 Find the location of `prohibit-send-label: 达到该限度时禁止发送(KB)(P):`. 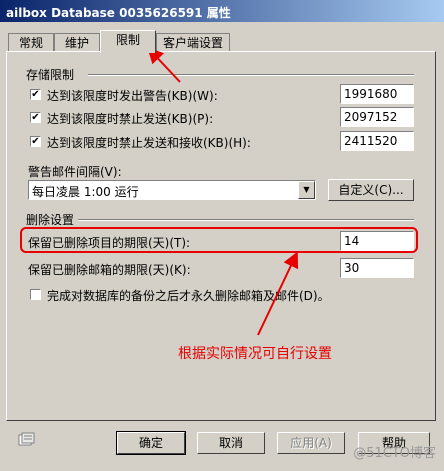

prohibit-send-label: 达到该限度时禁止发送(KB)(P): is located at coordinates (130, 119).